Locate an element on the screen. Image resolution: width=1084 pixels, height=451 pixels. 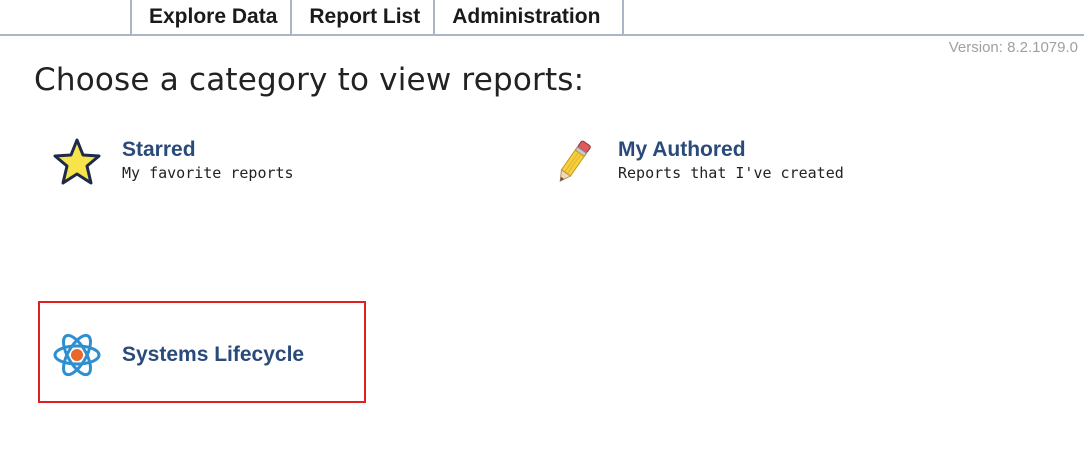
category-systems-lifecycle-link: Systems Lifecycle is located at coordinates (213, 355).